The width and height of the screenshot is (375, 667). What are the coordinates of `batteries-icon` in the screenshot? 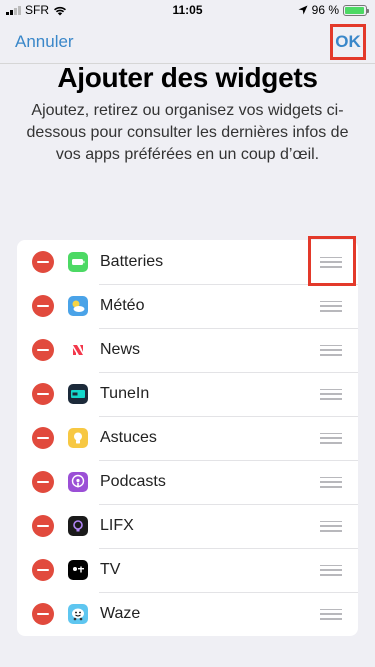 It's located at (78, 262).